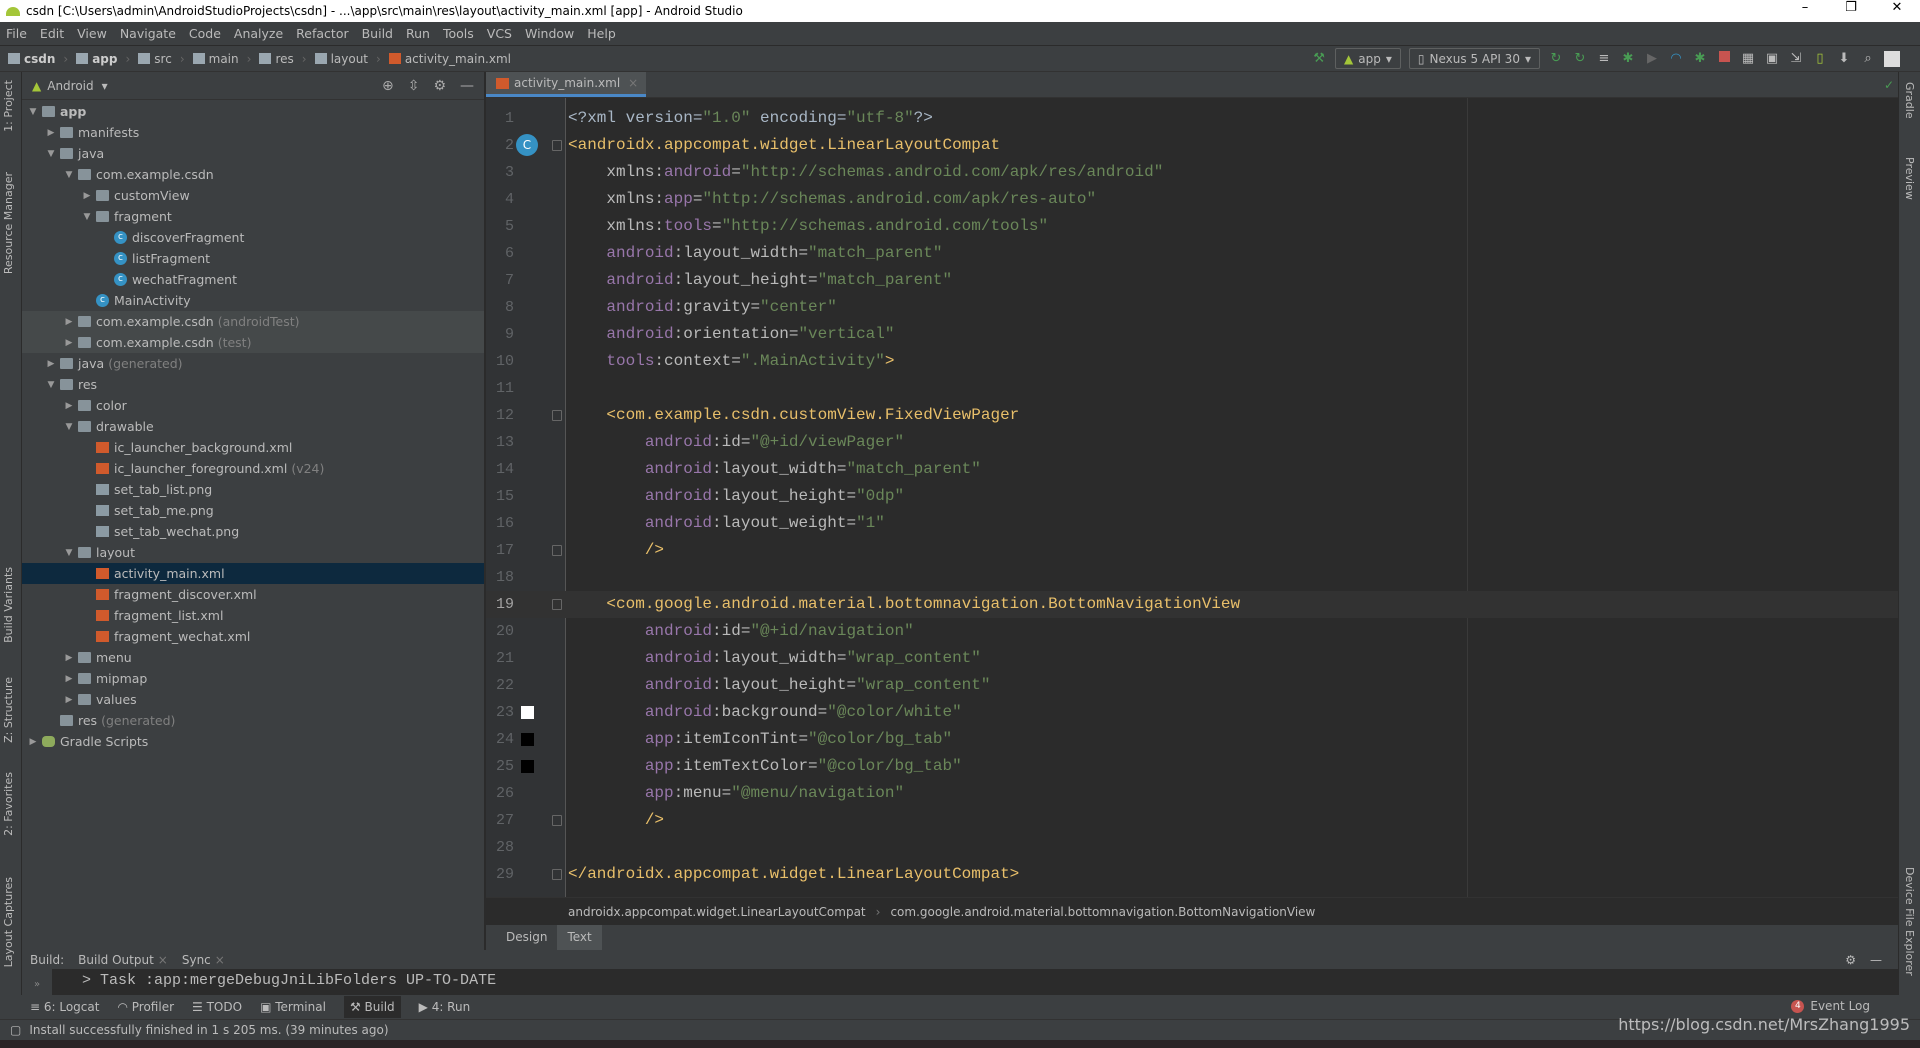  Describe the element at coordinates (414, 86) in the screenshot. I see `collapse-all-icon: ⇳` at that location.